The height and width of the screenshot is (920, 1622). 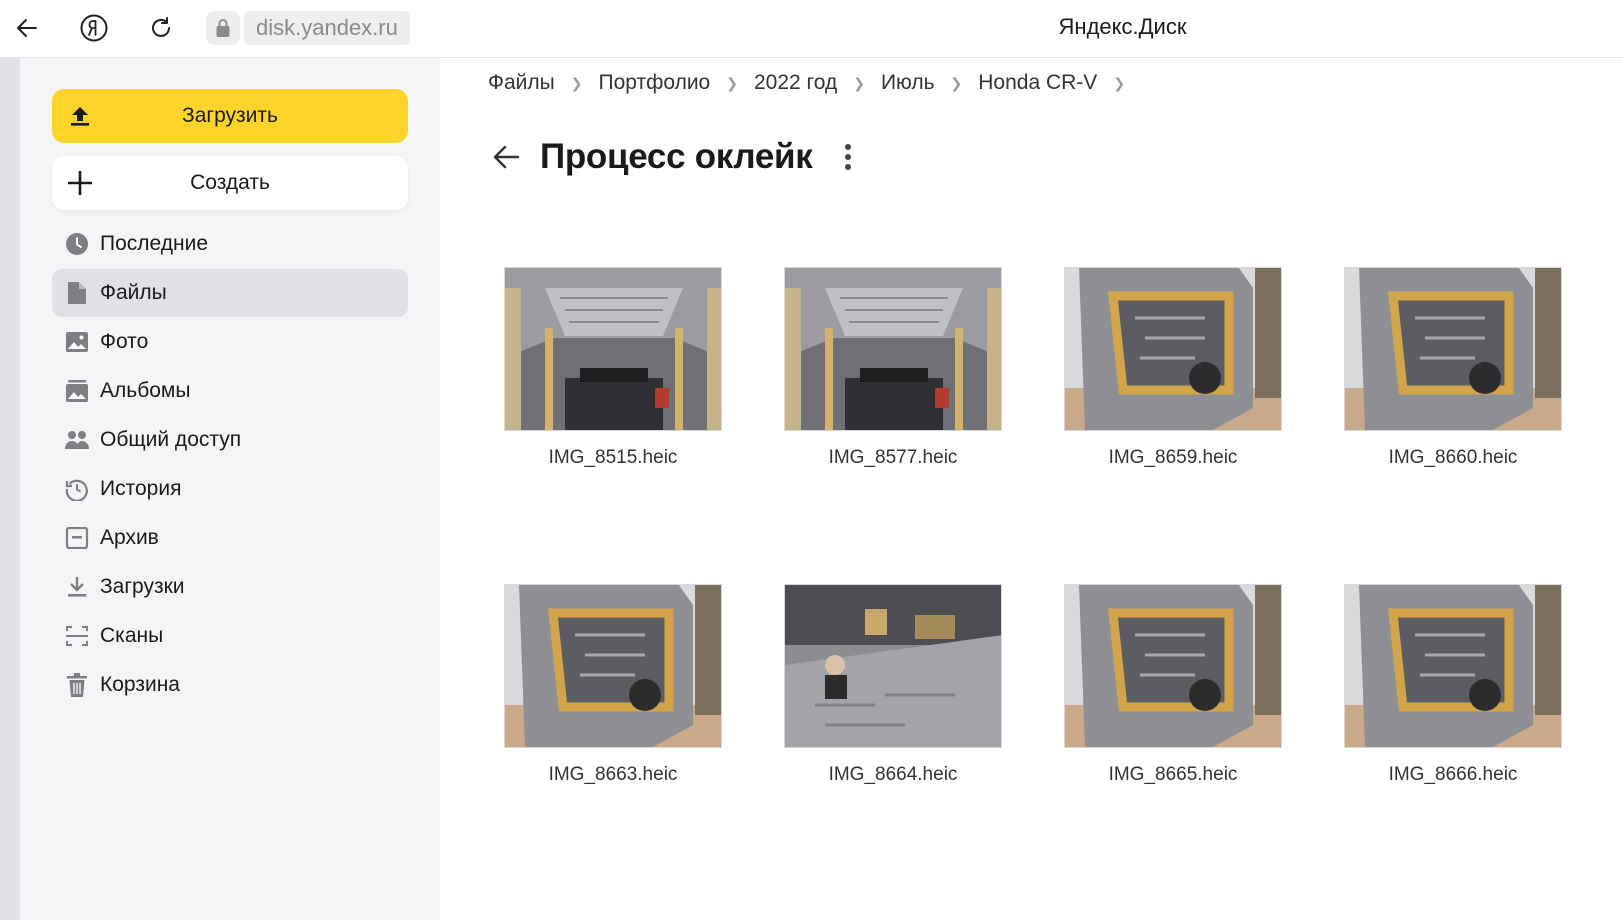 What do you see at coordinates (77, 685) in the screenshot?
I see `trash-icon` at bounding box center [77, 685].